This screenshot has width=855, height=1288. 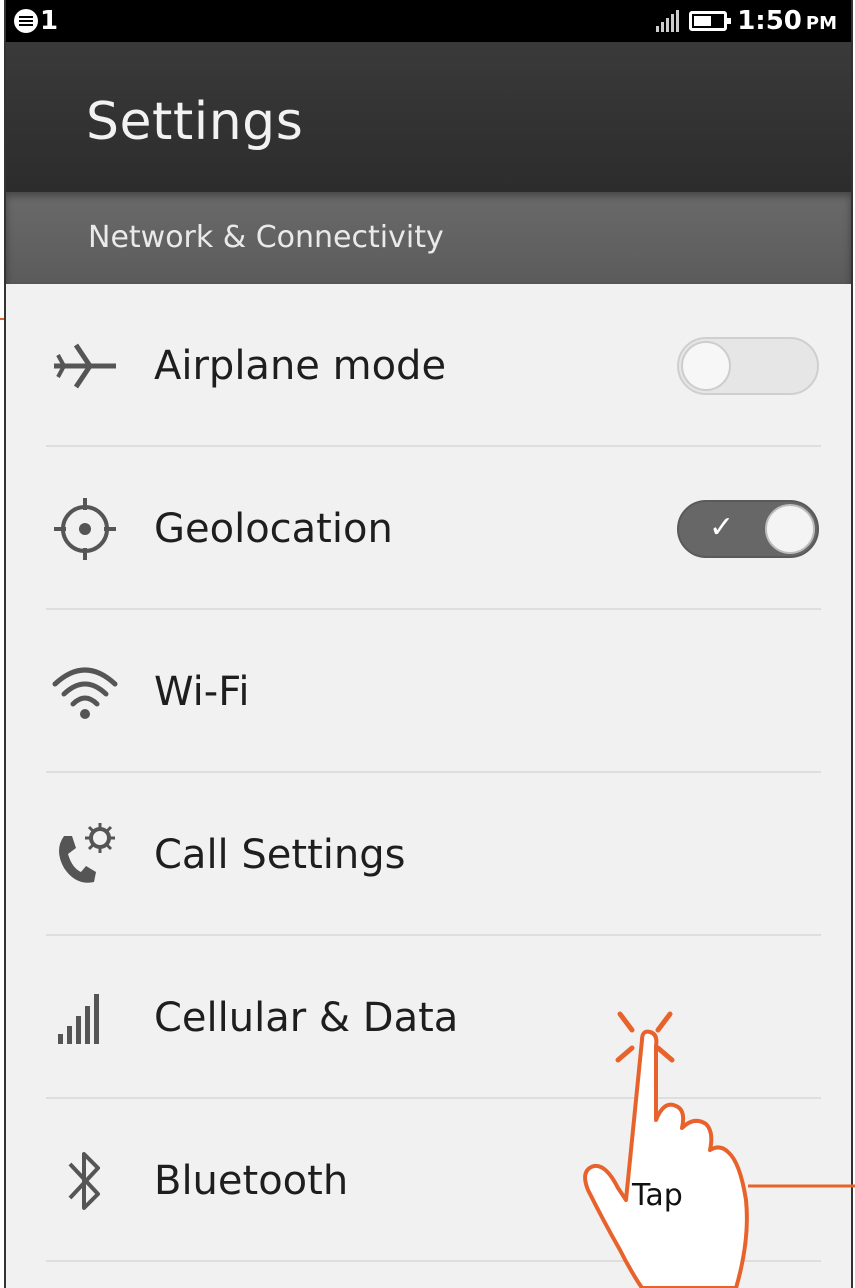 What do you see at coordinates (251, 1180) in the screenshot?
I see `setting-label: Bluetooth` at bounding box center [251, 1180].